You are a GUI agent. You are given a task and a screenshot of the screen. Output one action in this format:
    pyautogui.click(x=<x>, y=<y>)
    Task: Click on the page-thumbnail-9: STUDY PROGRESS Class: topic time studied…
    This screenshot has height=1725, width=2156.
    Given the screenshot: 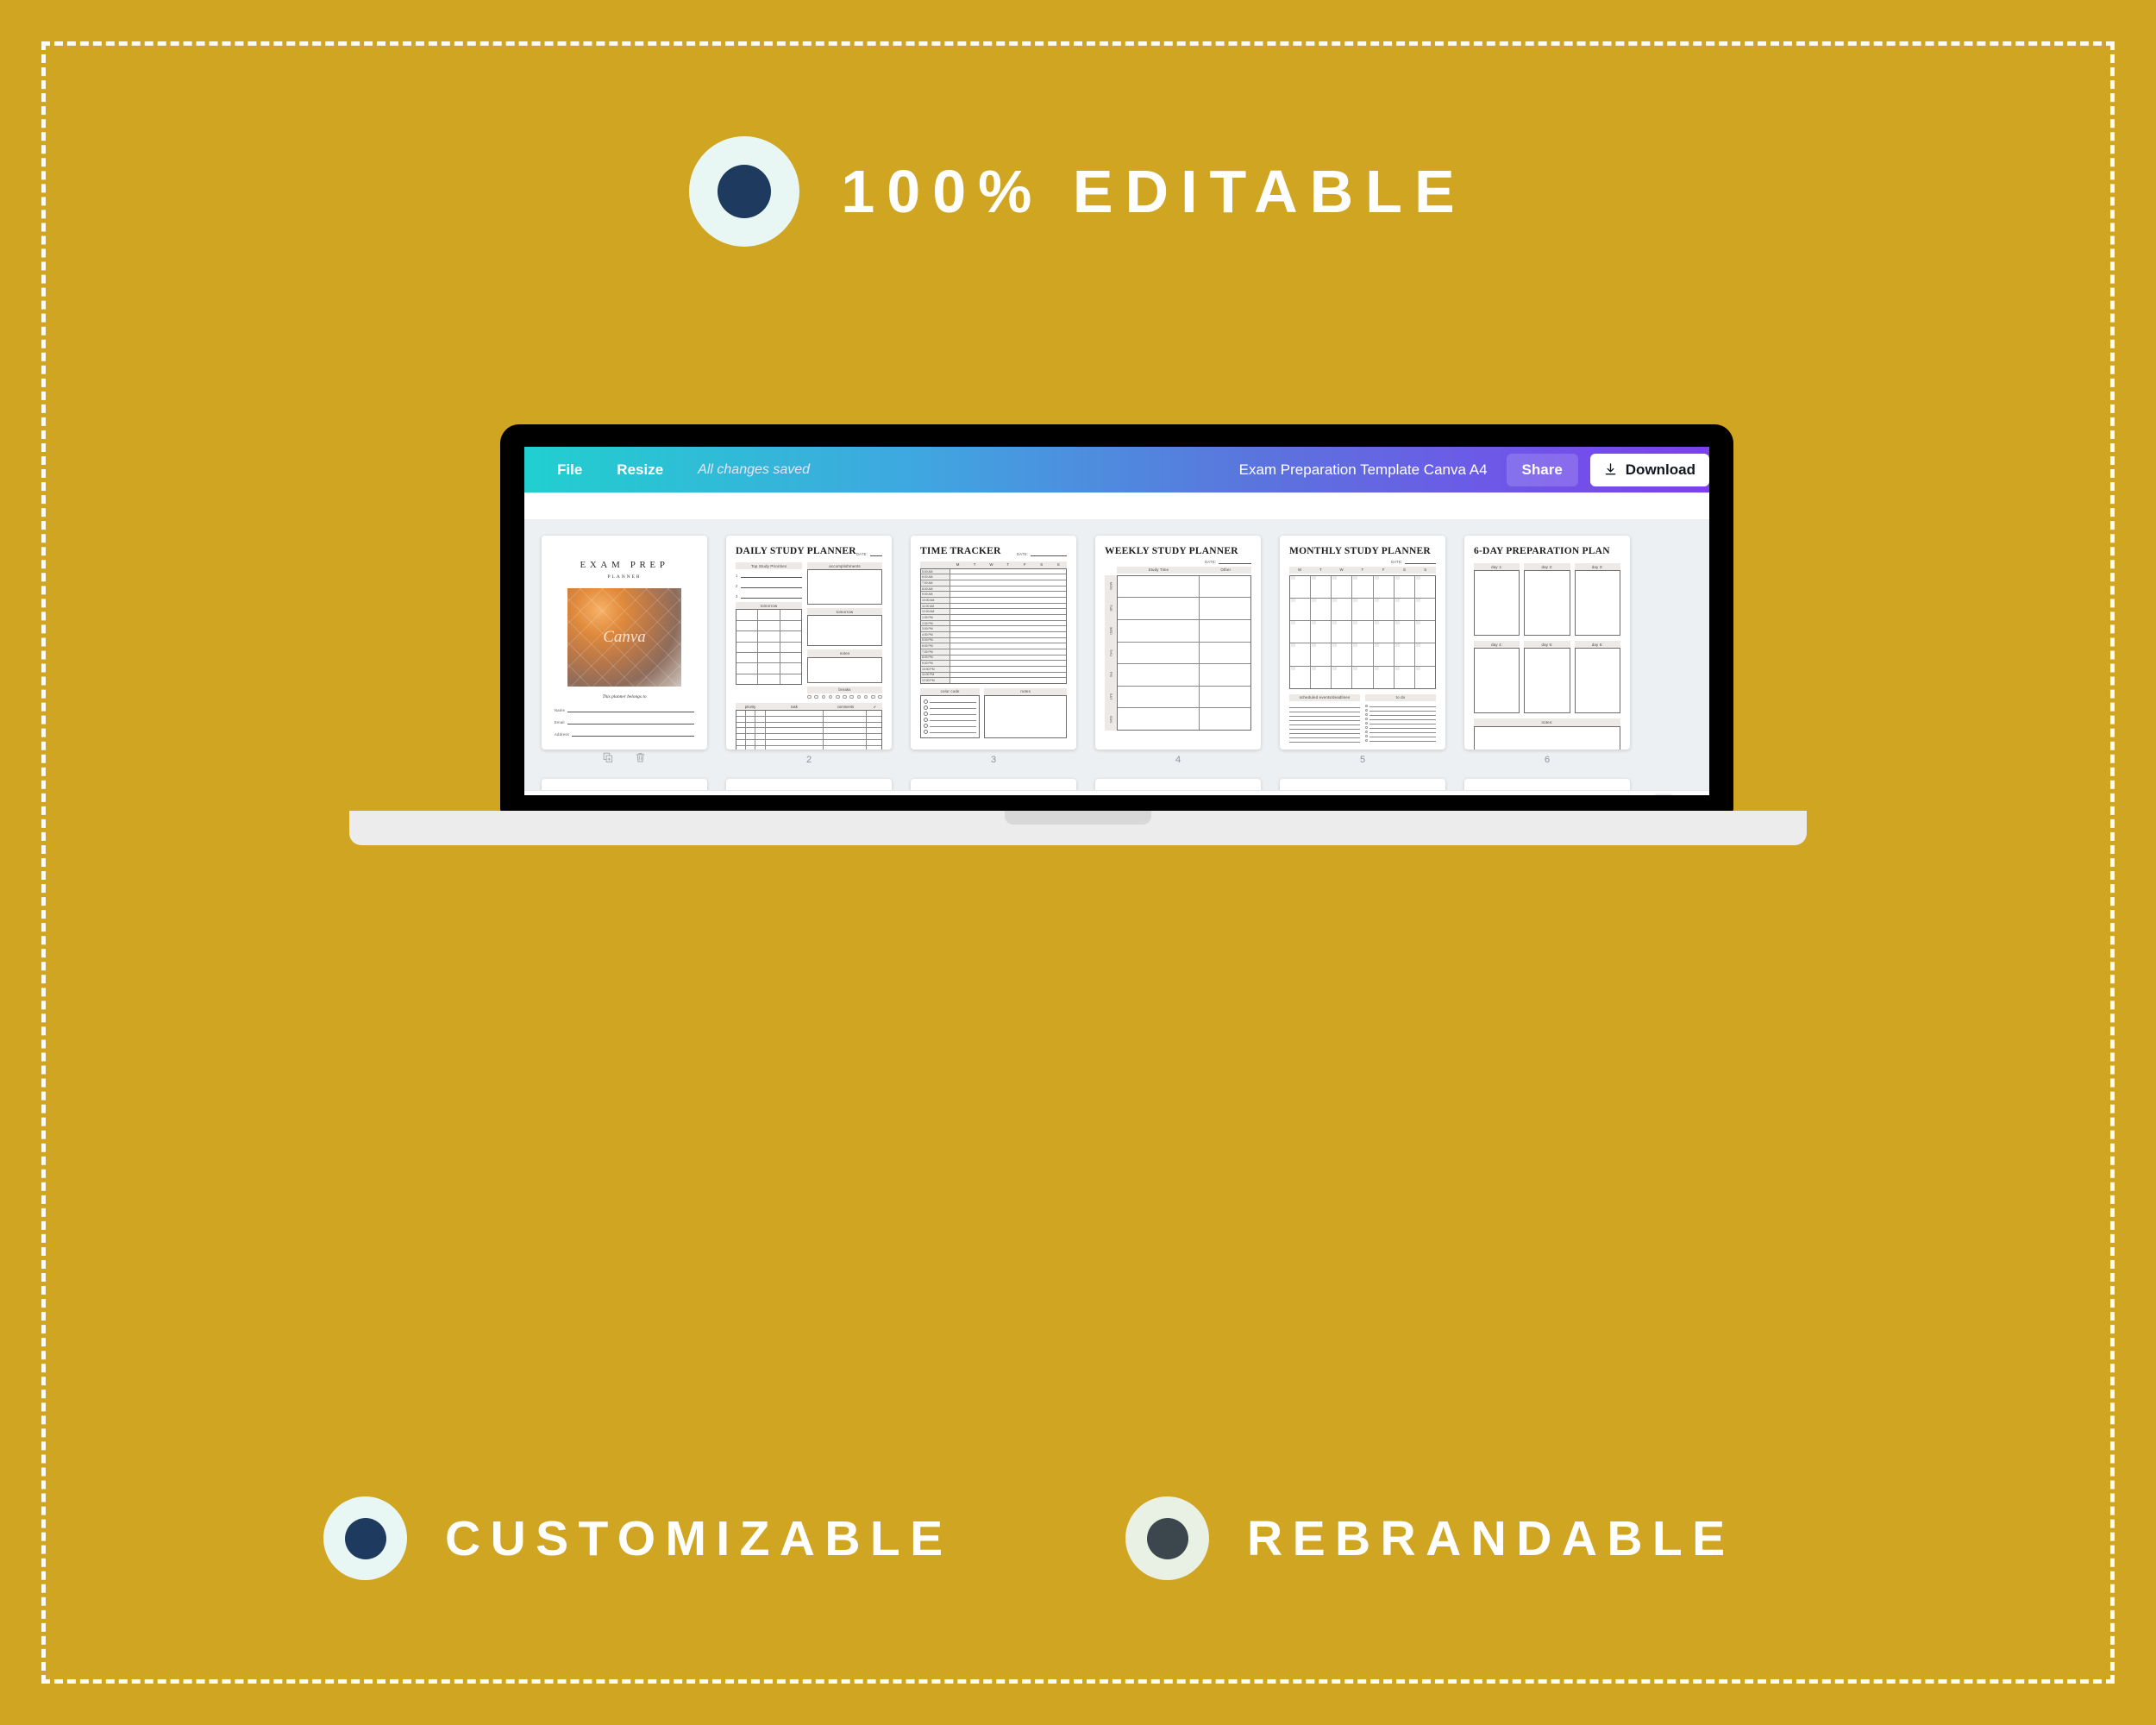 What is the action you would take?
    pyautogui.click(x=993, y=785)
    